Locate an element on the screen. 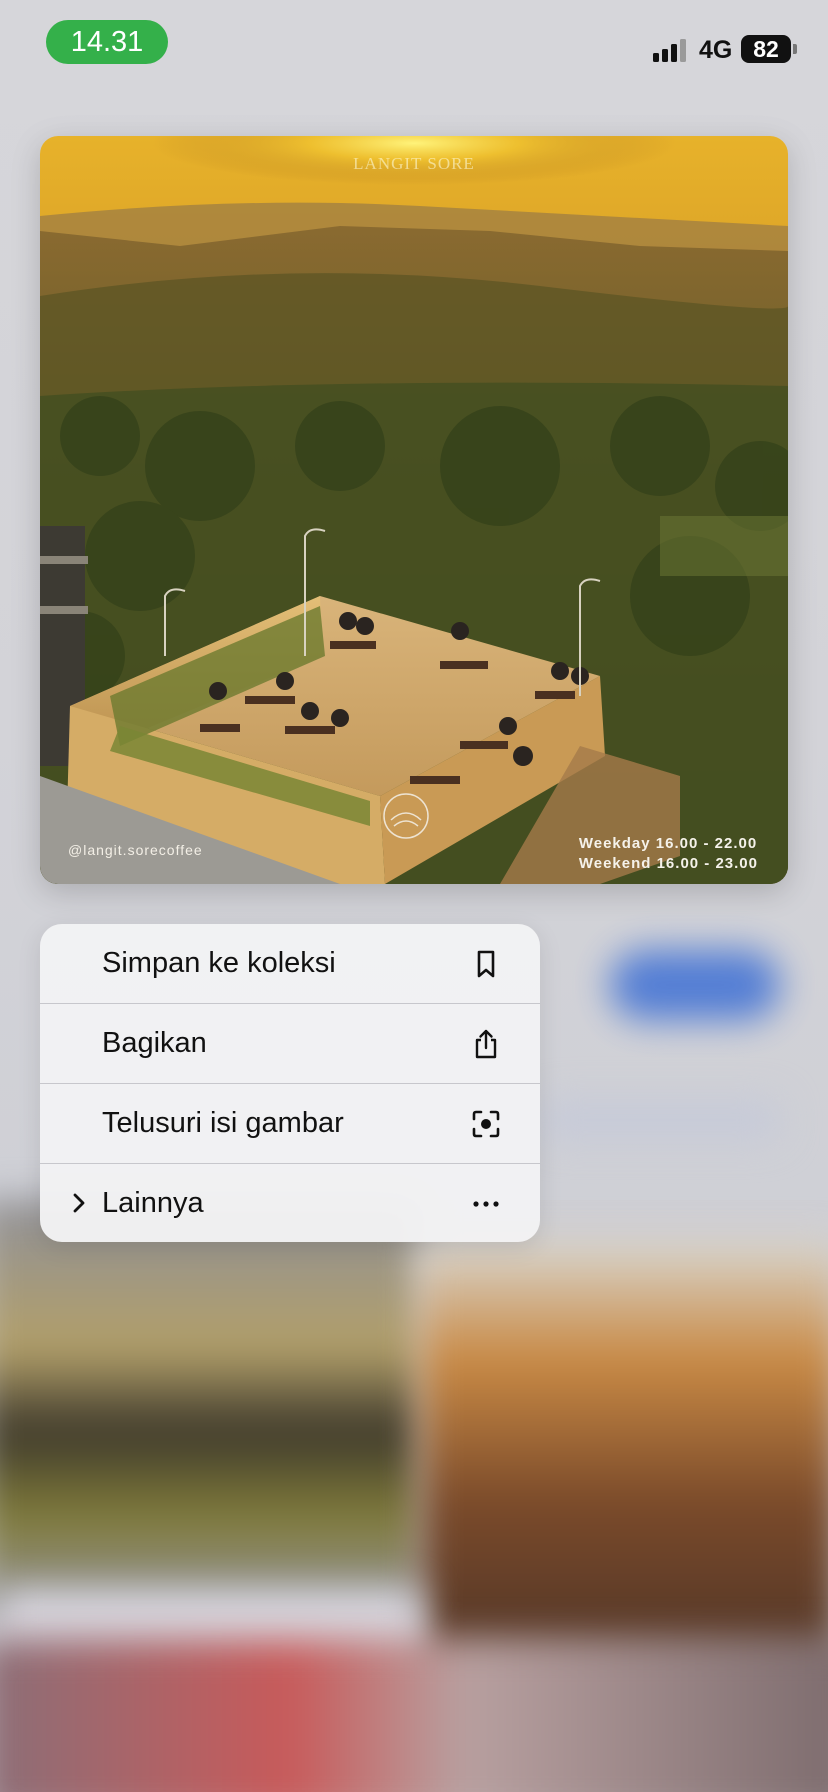  menu-item-visual-search: Telusuri isi gambar is located at coordinates (290, 1124).